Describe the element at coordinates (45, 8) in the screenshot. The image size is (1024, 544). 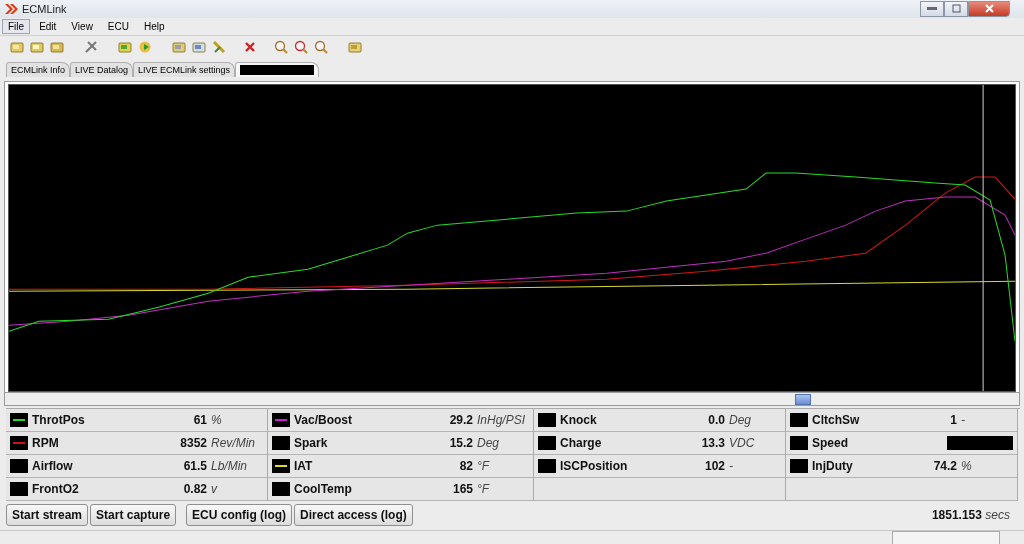
I see `window-title: ECMLink` at that location.